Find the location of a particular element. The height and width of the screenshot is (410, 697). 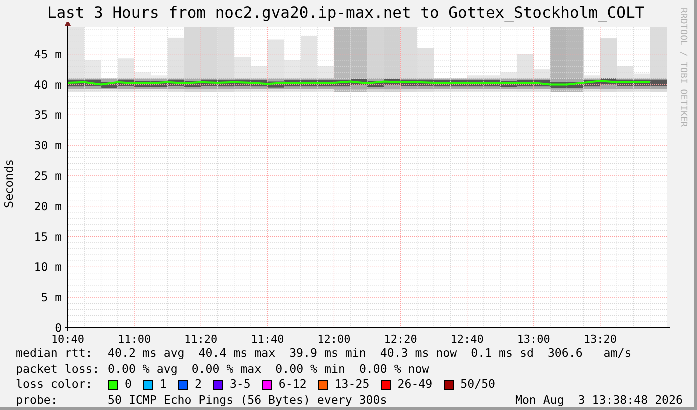

y-tick-label: 25 m is located at coordinates (48, 175).